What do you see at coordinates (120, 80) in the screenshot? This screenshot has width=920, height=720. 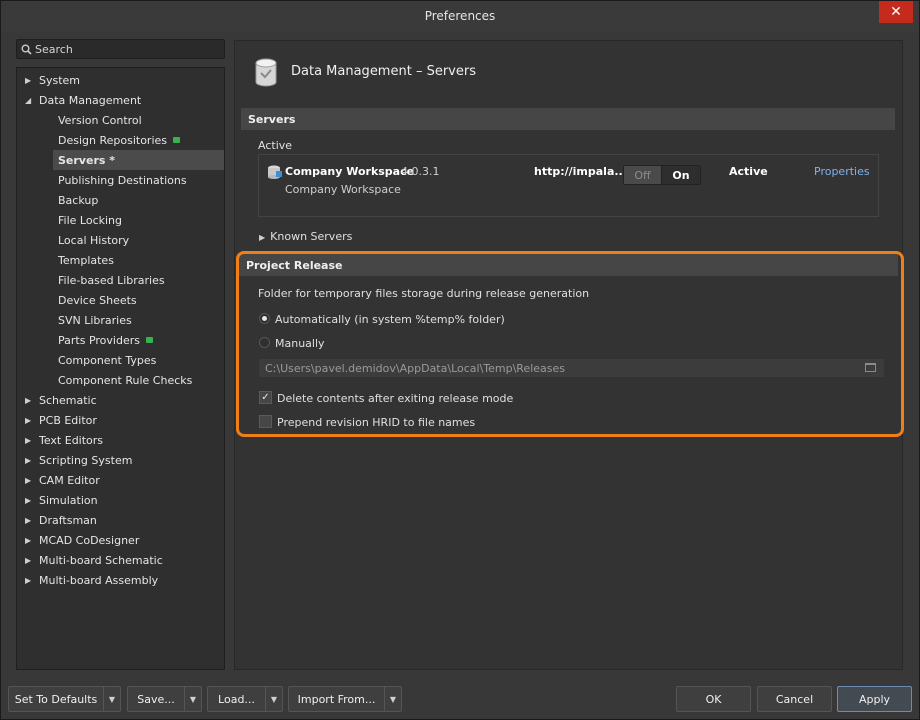 I see `tree-item-system: ▶ System` at bounding box center [120, 80].